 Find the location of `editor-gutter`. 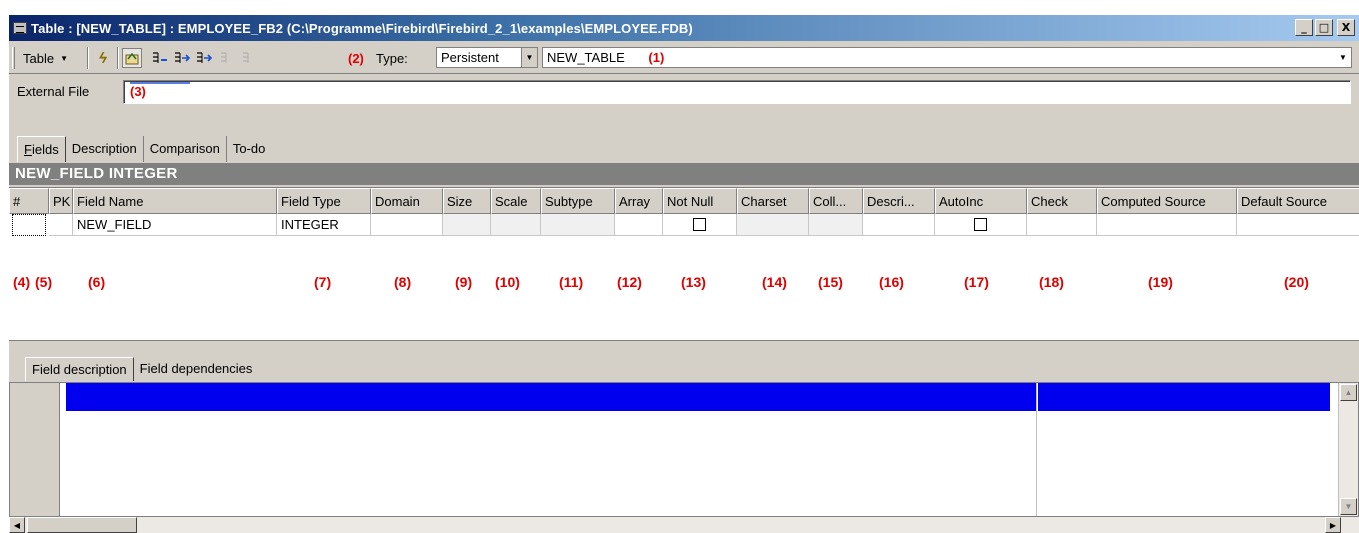

editor-gutter is located at coordinates (35, 449).